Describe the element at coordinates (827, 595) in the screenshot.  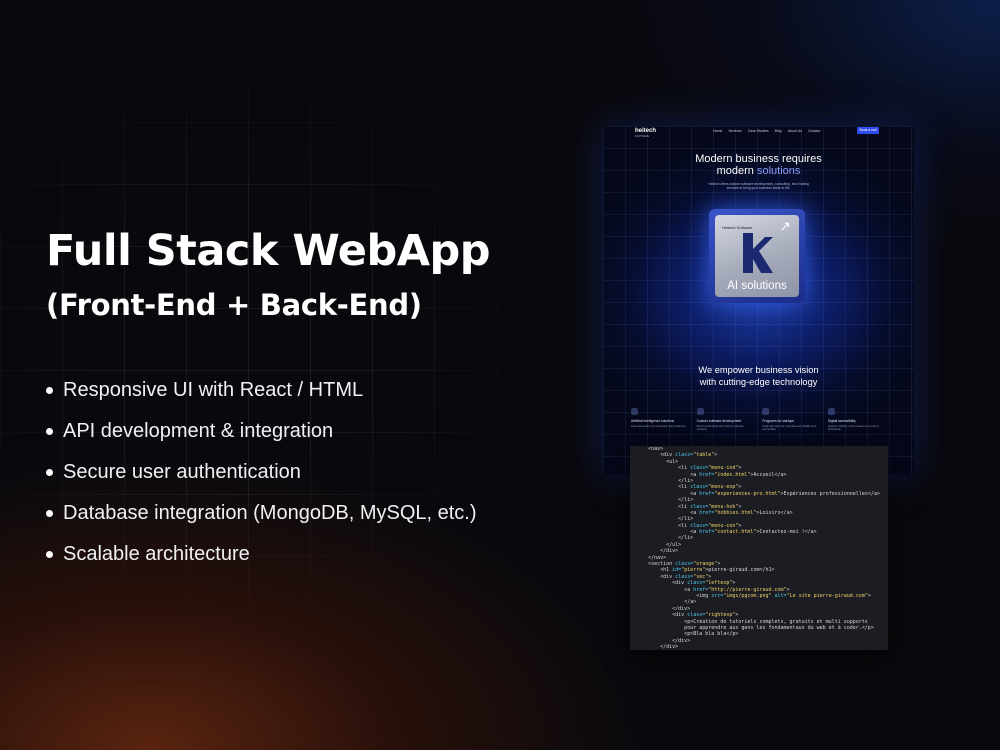
I see `code-token: "Le site pierre-giraud.com"` at that location.